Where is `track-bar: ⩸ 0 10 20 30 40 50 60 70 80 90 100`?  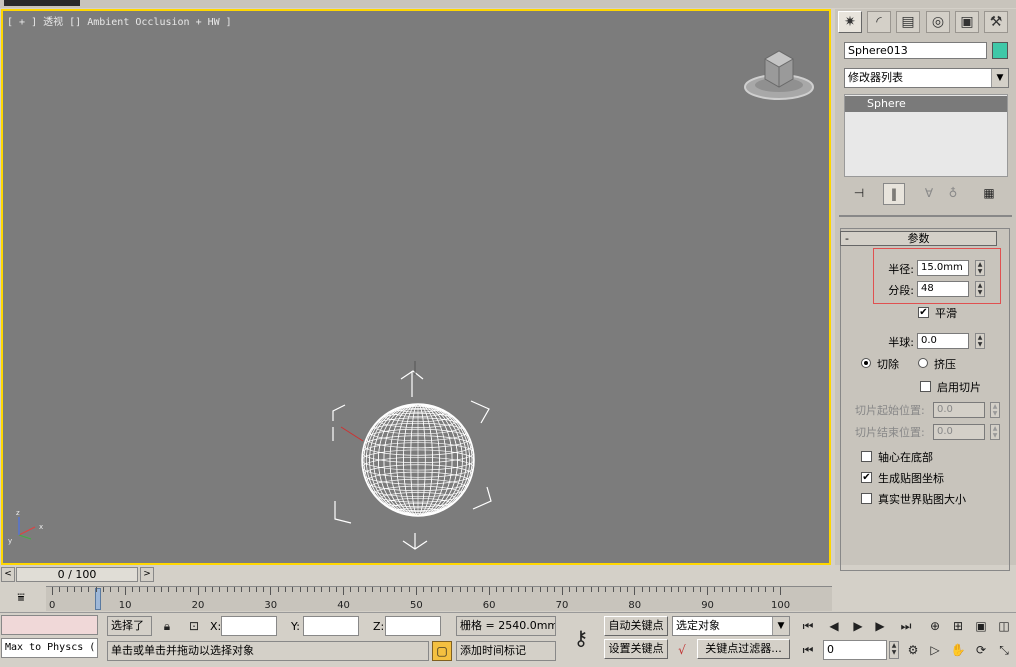 track-bar: ⩸ 0 10 20 30 40 50 60 70 80 90 100 is located at coordinates (416, 599).